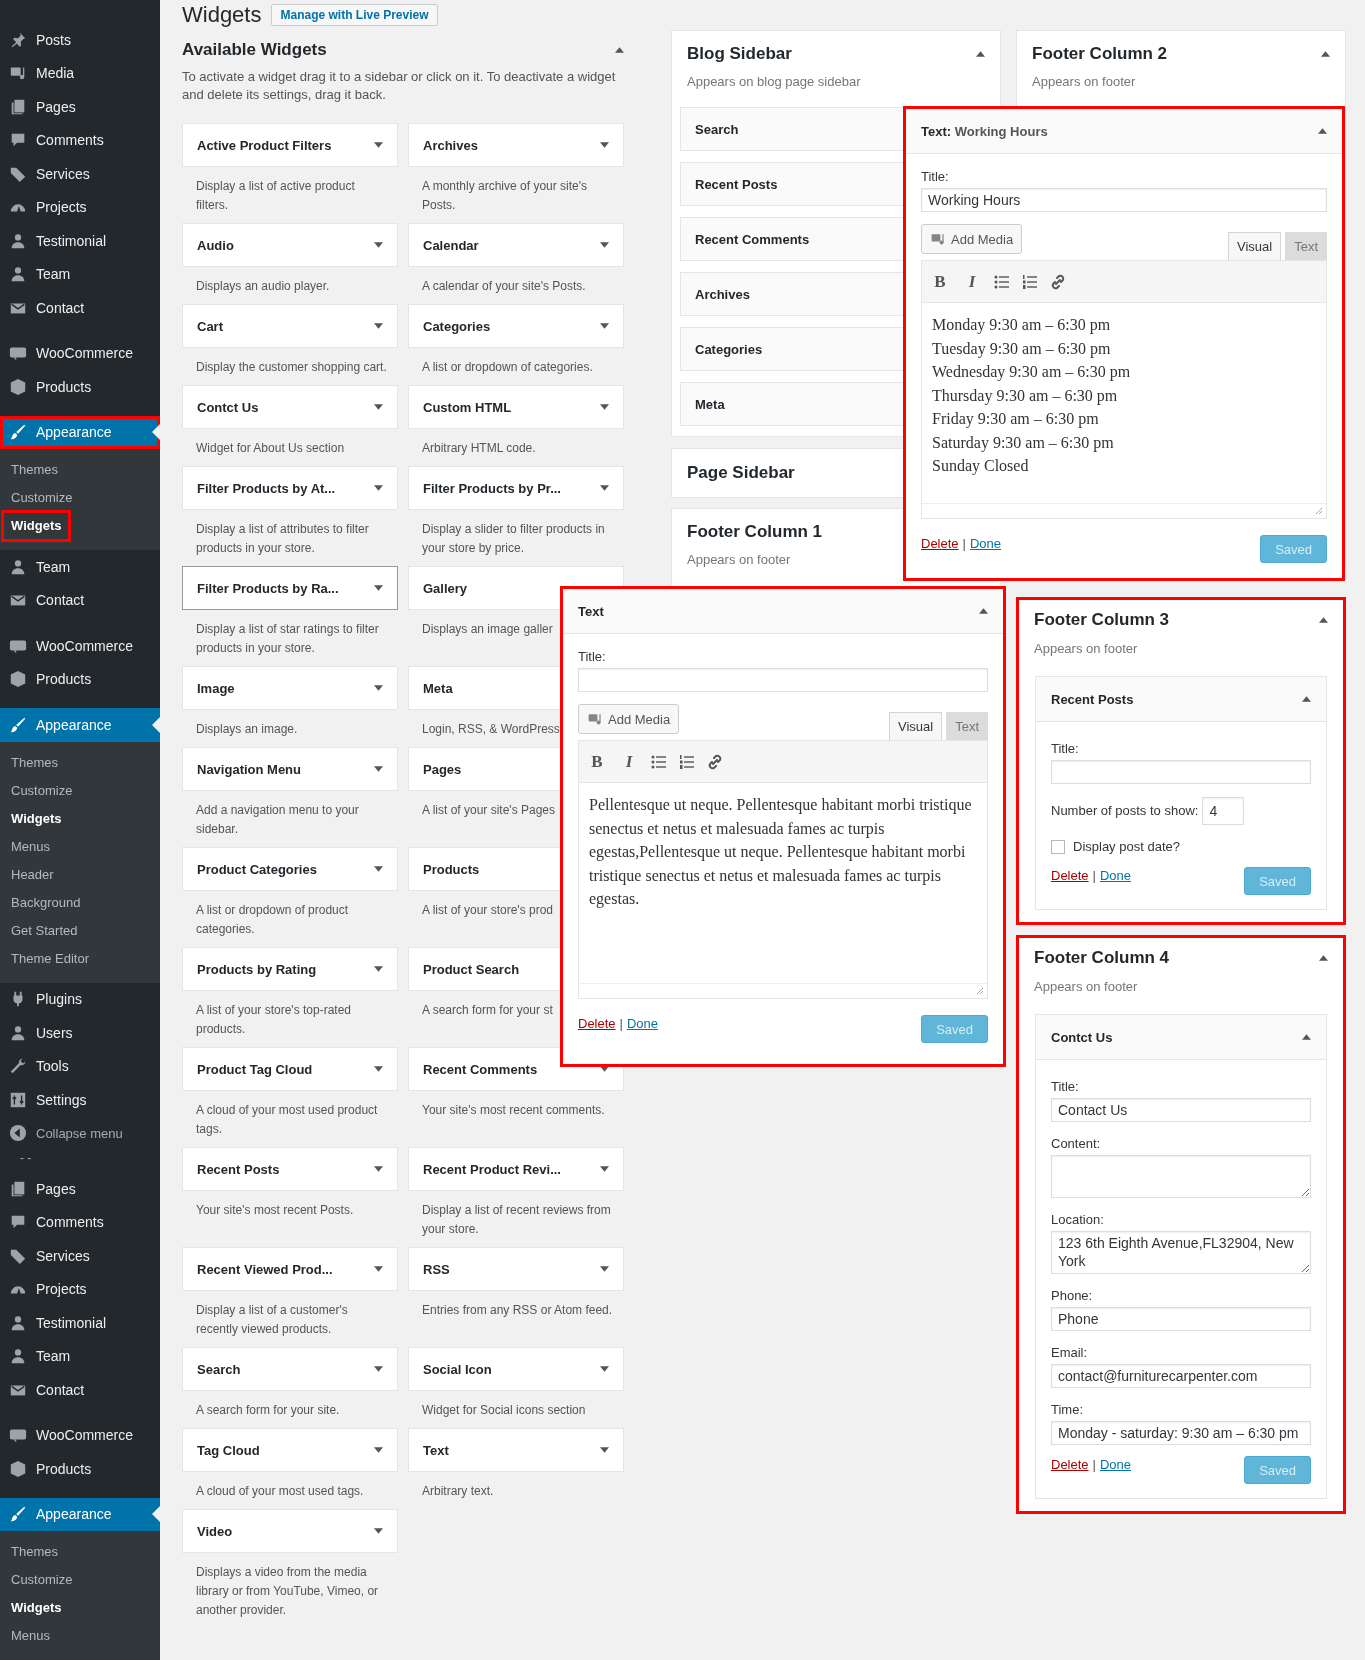 The height and width of the screenshot is (1660, 1365). What do you see at coordinates (981, 466) in the screenshot?
I see `editor-text: Sunday Closed` at bounding box center [981, 466].